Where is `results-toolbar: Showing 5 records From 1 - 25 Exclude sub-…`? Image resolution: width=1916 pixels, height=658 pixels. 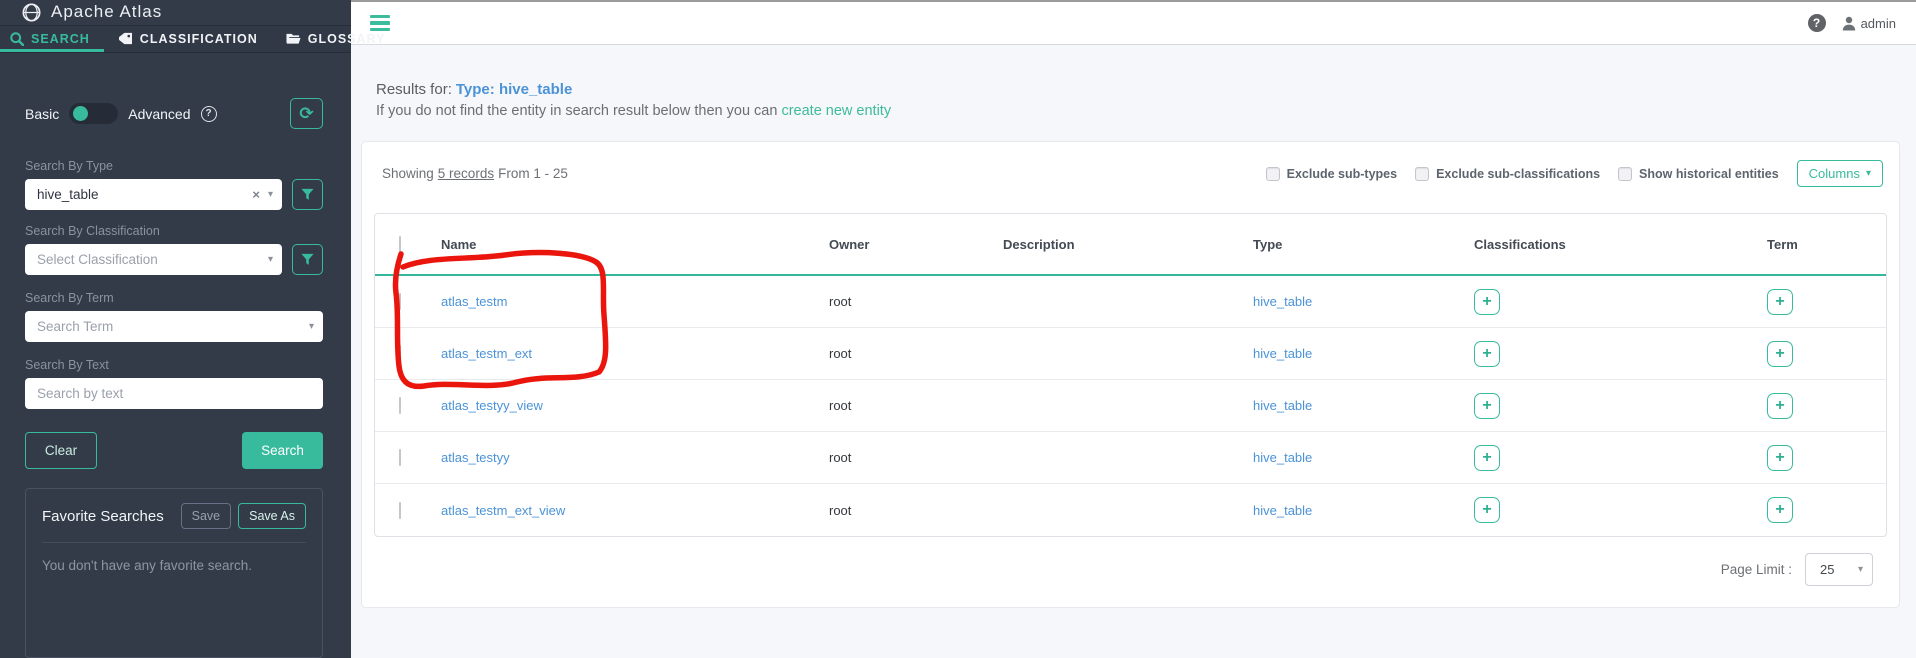 results-toolbar: Showing 5 records From 1 - 25 Exclude sub-… is located at coordinates (1130, 173).